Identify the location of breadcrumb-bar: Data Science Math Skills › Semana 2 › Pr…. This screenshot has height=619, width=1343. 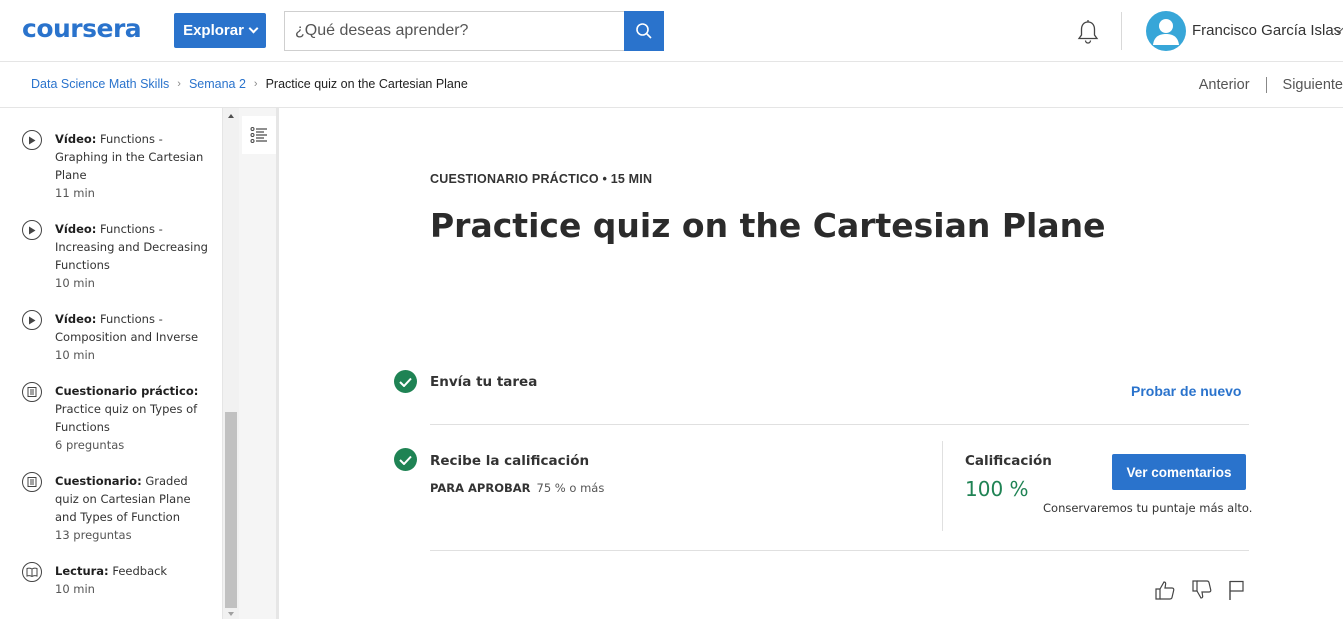
(671, 85).